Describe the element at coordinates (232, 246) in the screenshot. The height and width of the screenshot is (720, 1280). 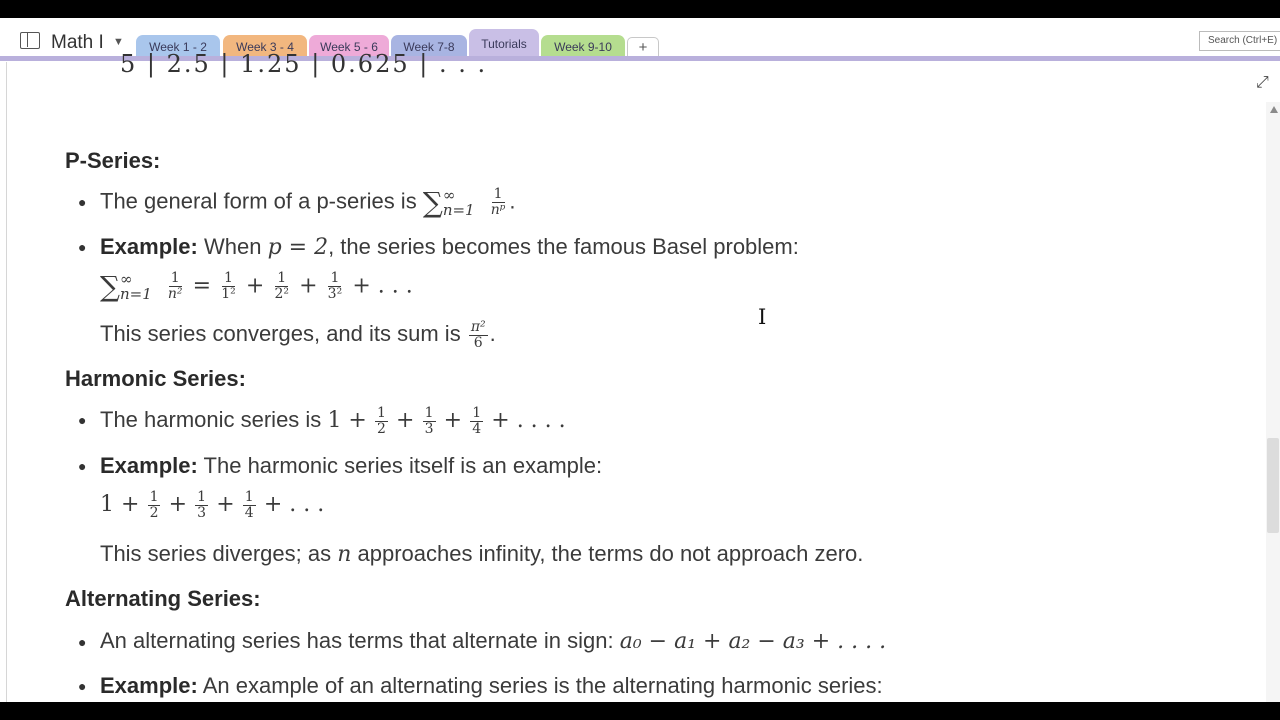
I see `example-text: When` at that location.